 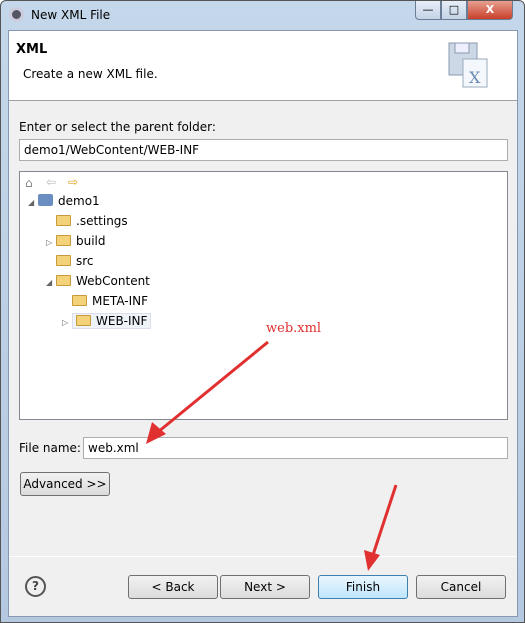 I want to click on arrow-to-finish, so click(x=384, y=521).